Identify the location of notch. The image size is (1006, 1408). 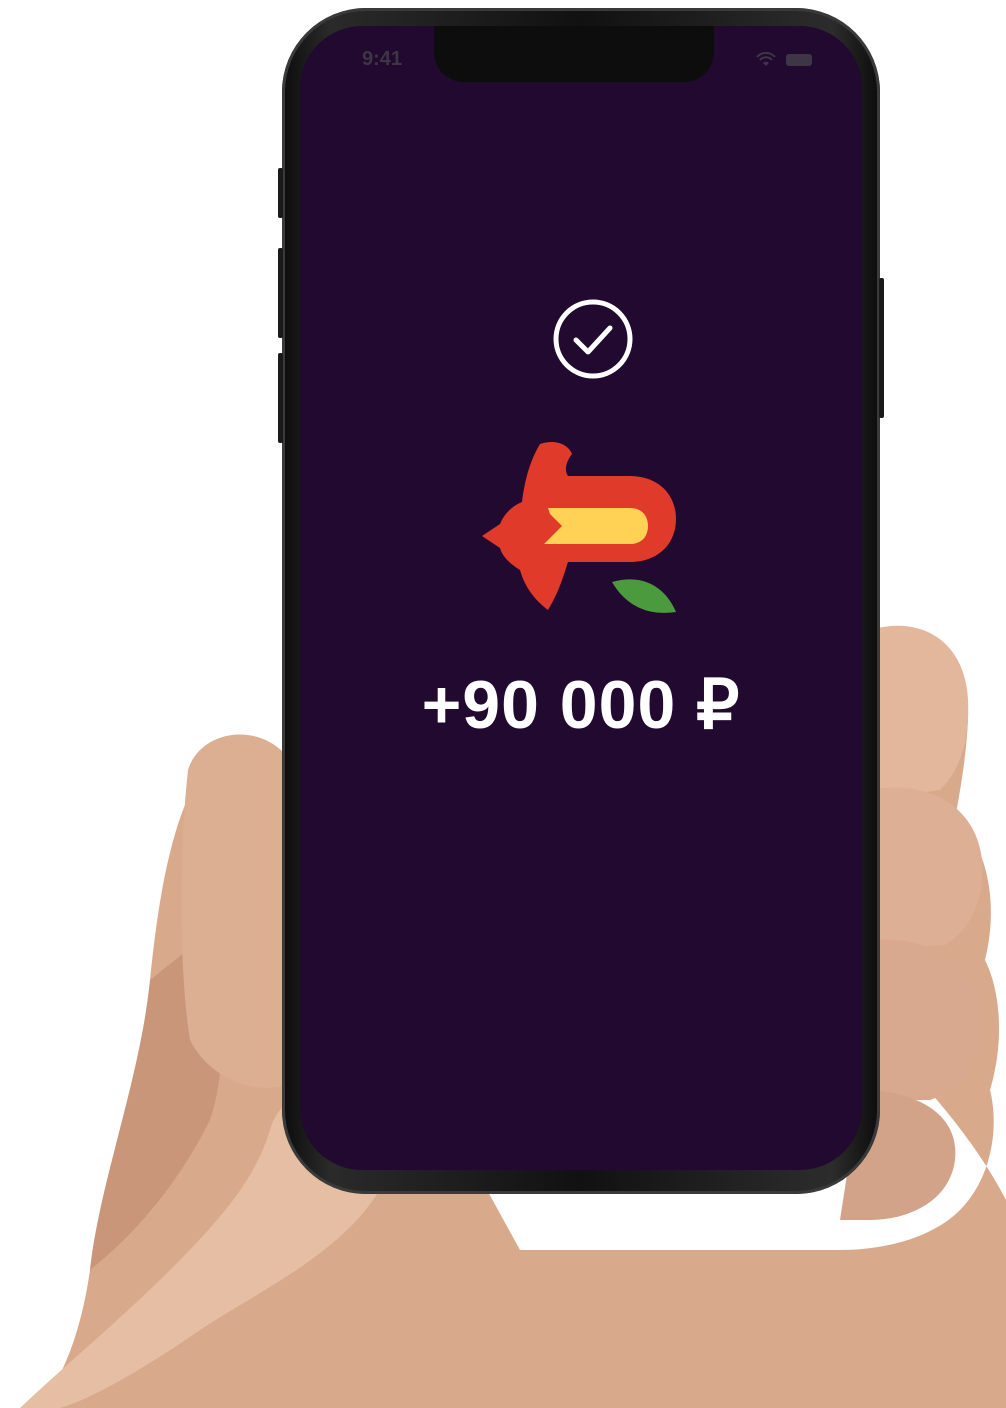
(574, 54).